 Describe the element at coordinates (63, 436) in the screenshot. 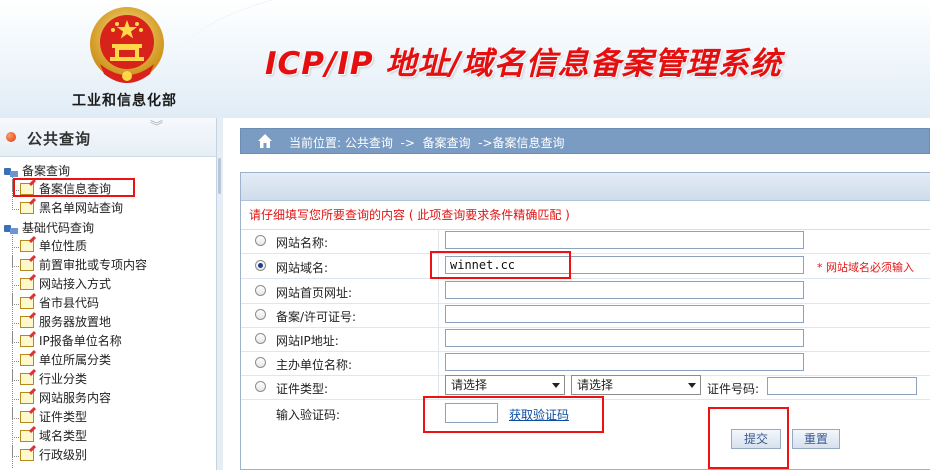

I see `sidebar-item-label: 域名类型` at that location.